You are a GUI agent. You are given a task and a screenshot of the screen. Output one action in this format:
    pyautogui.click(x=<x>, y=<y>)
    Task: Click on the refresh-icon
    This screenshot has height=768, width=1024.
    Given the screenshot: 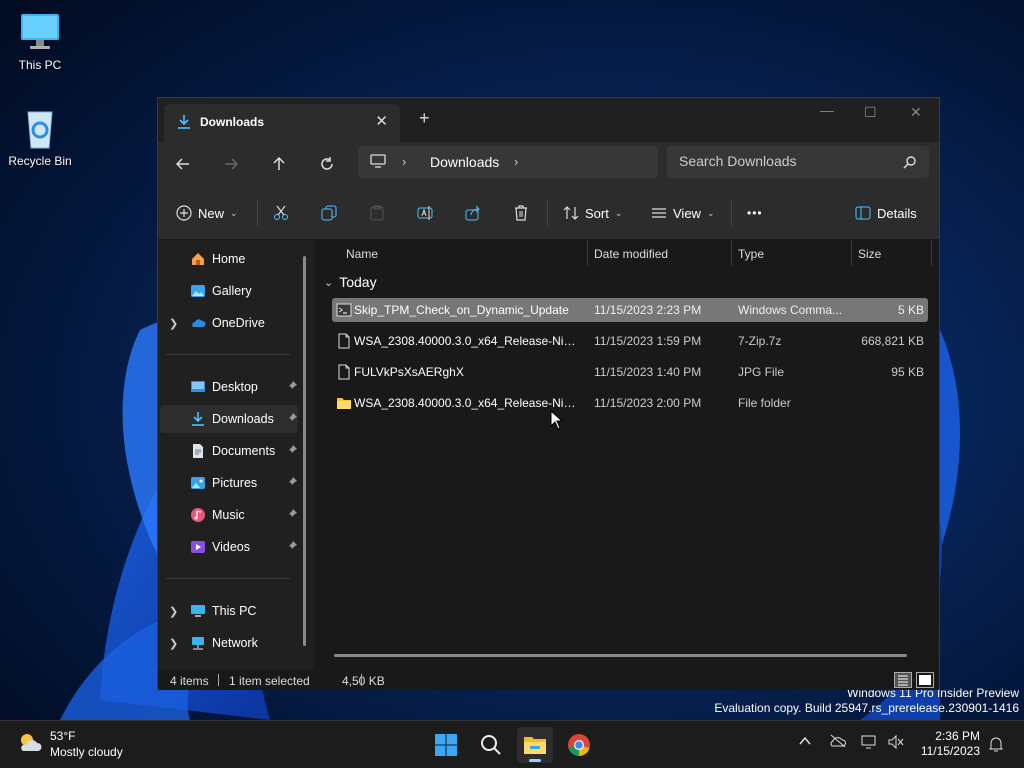 What is the action you would take?
    pyautogui.click(x=327, y=163)
    